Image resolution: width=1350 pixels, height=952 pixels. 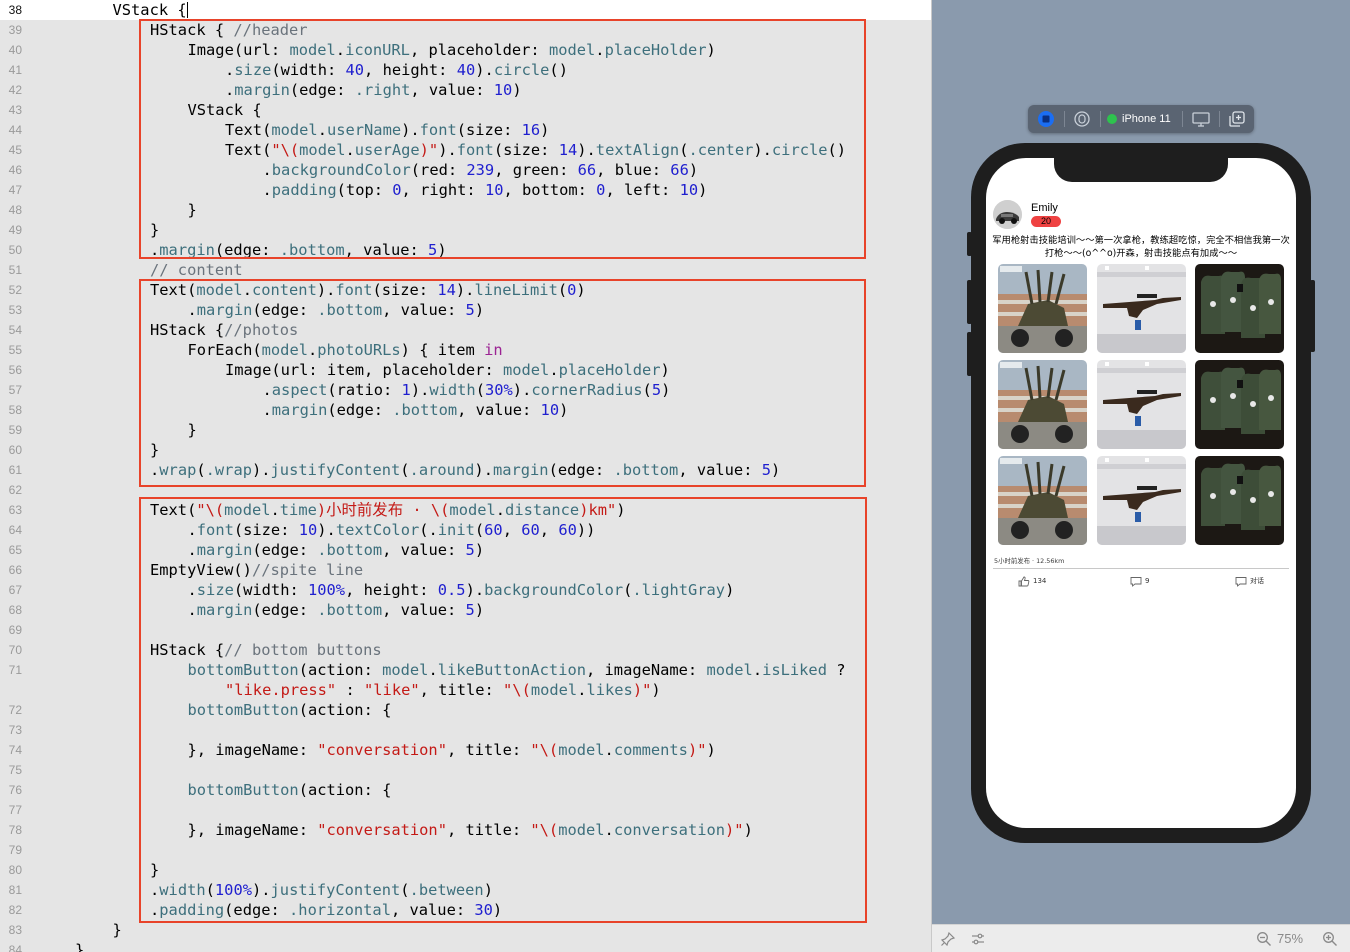 What do you see at coordinates (1139, 582) in the screenshot?
I see `comments-button: 9` at bounding box center [1139, 582].